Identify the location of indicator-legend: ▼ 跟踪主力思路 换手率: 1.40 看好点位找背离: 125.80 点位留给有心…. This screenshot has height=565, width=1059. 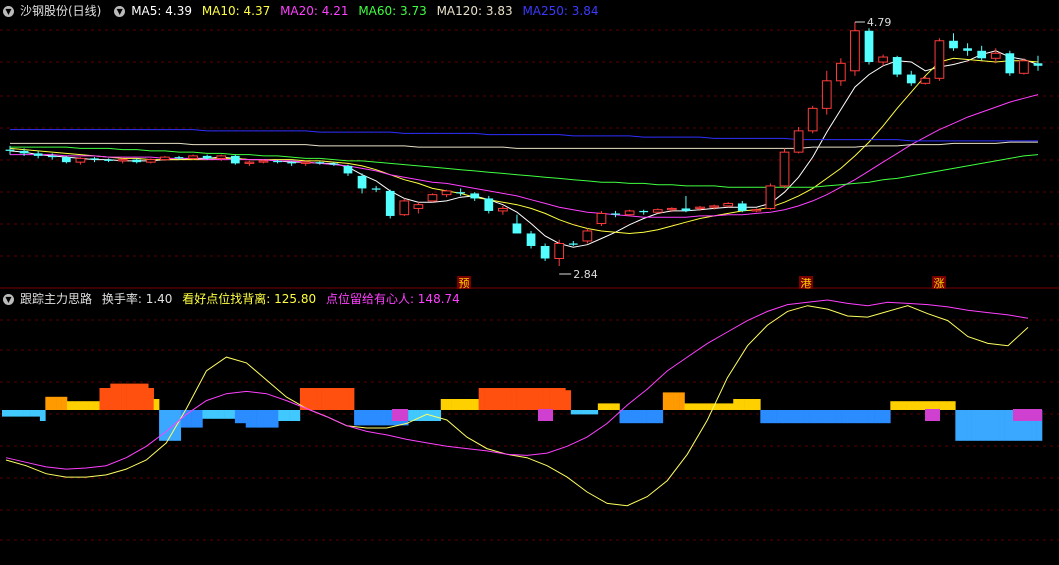
(233, 299).